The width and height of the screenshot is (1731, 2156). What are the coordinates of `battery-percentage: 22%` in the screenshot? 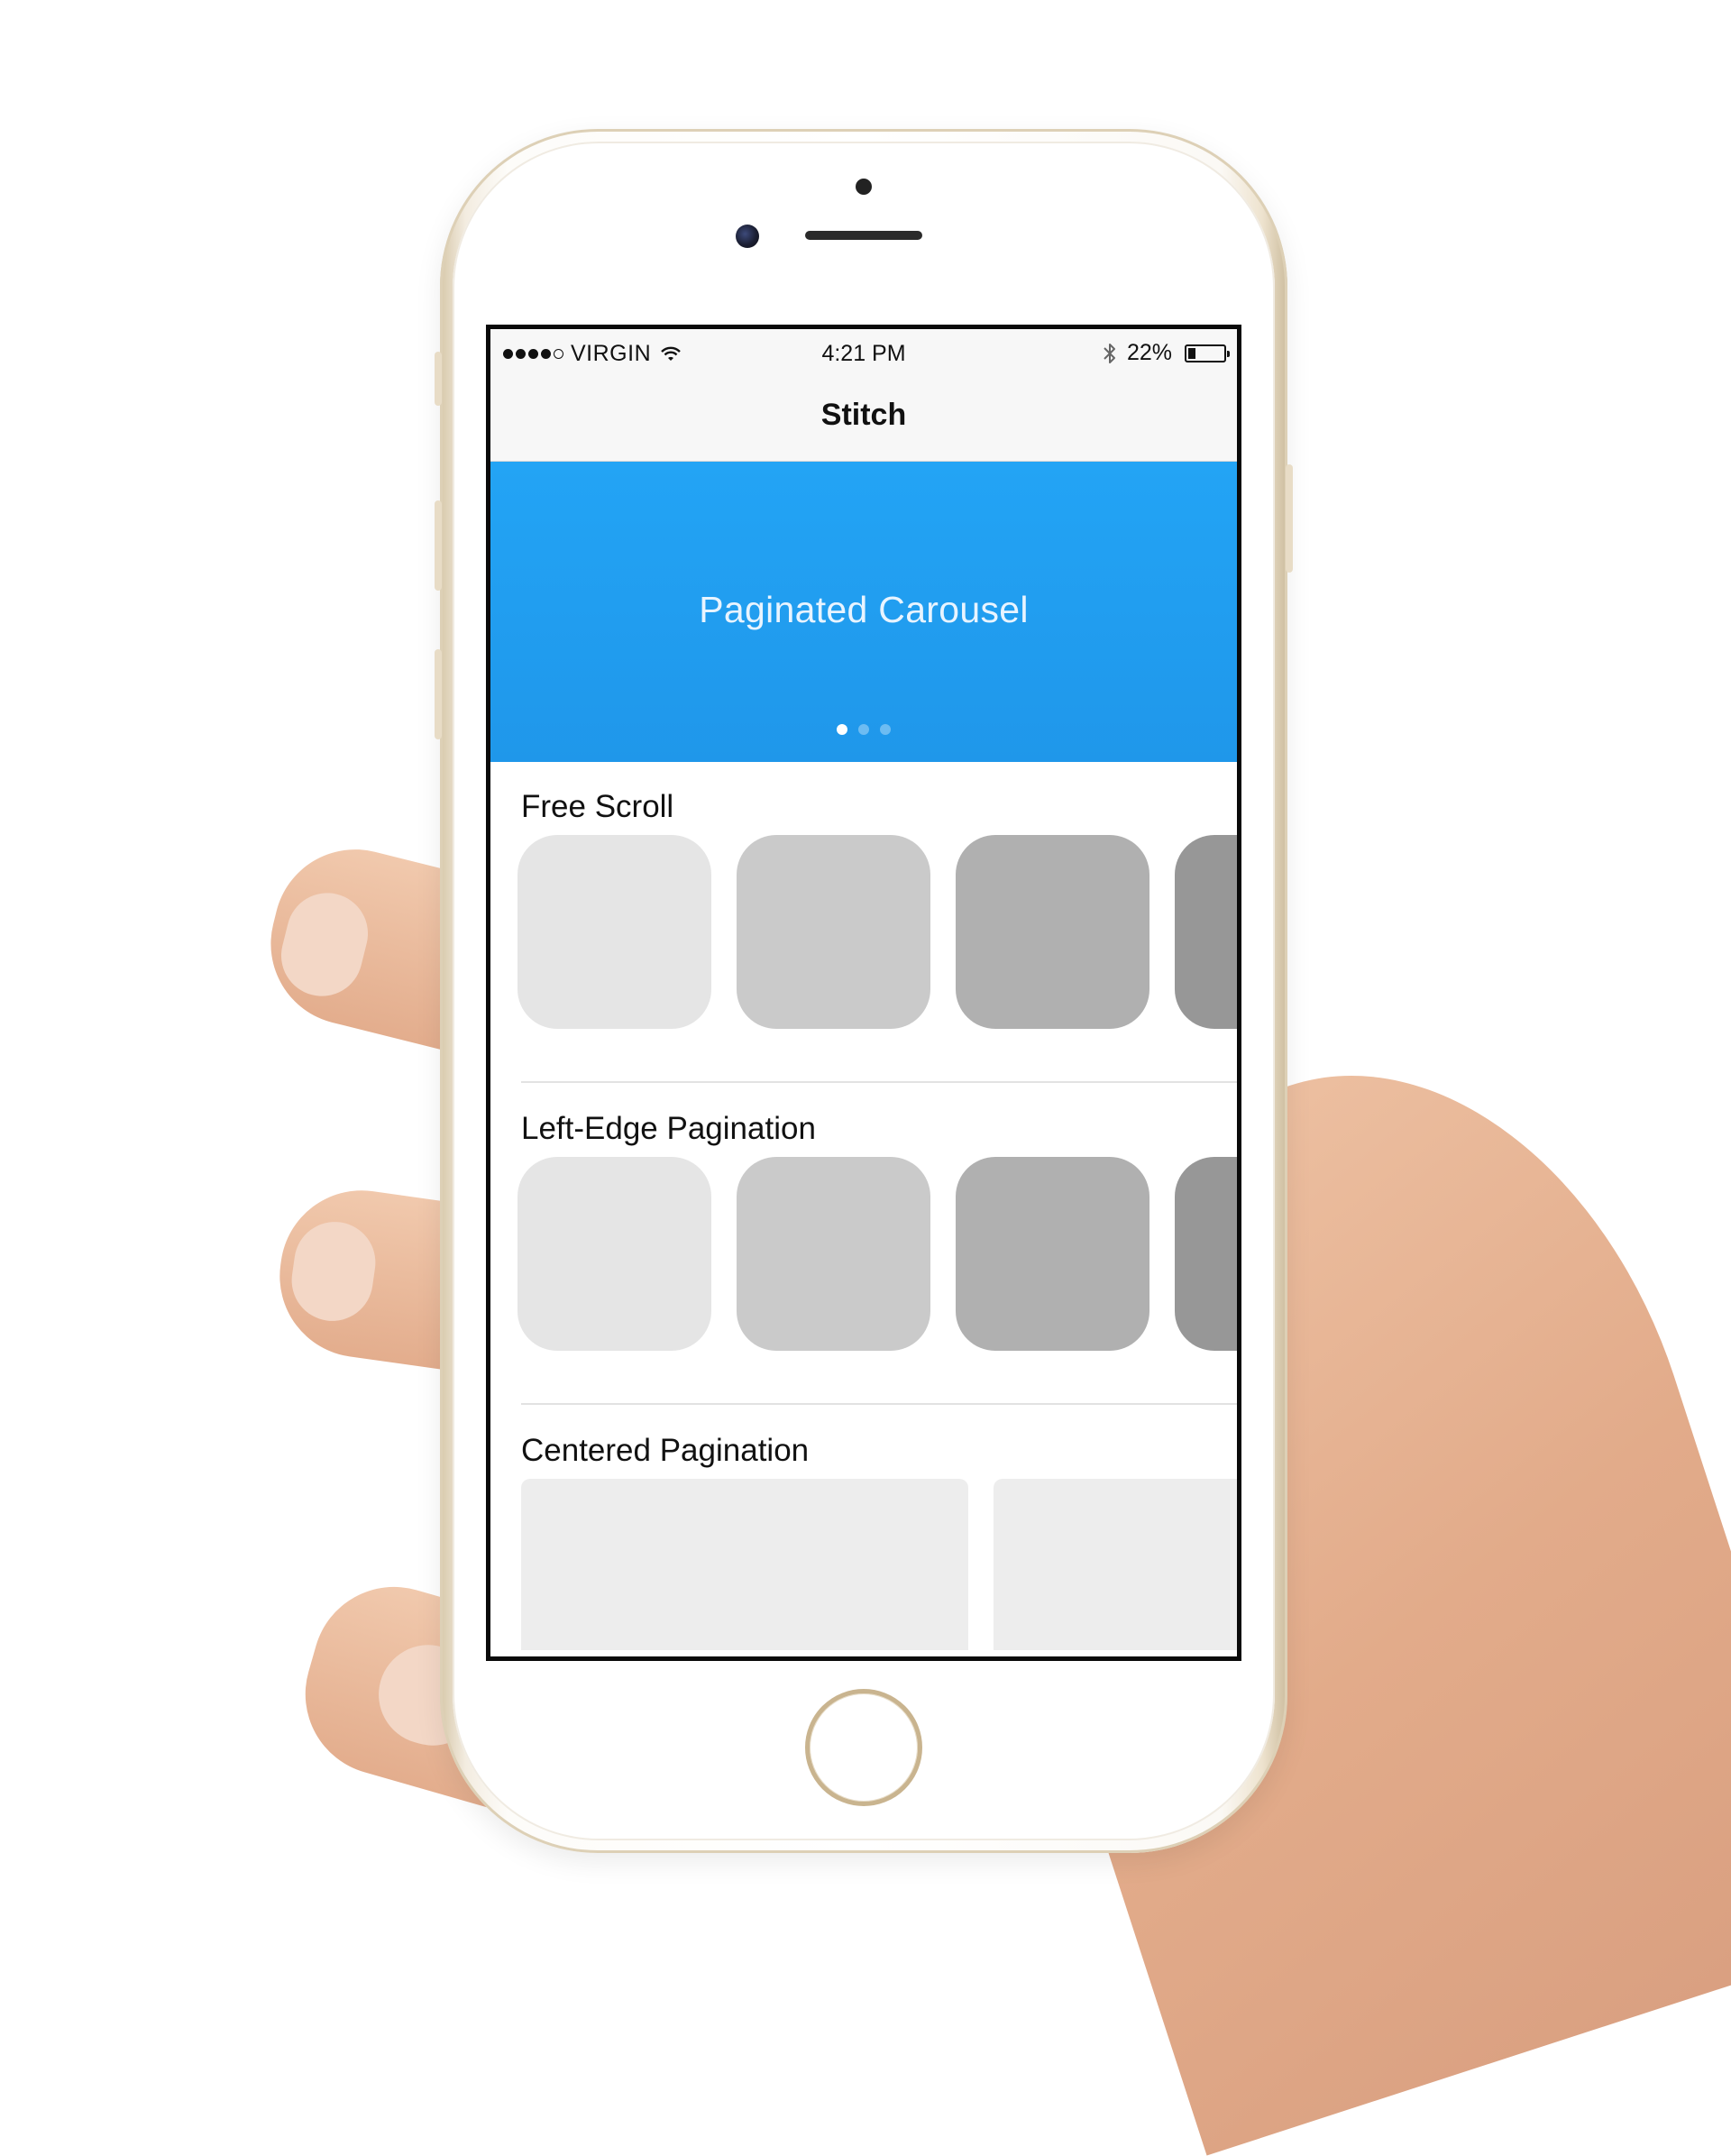 It's located at (1149, 352).